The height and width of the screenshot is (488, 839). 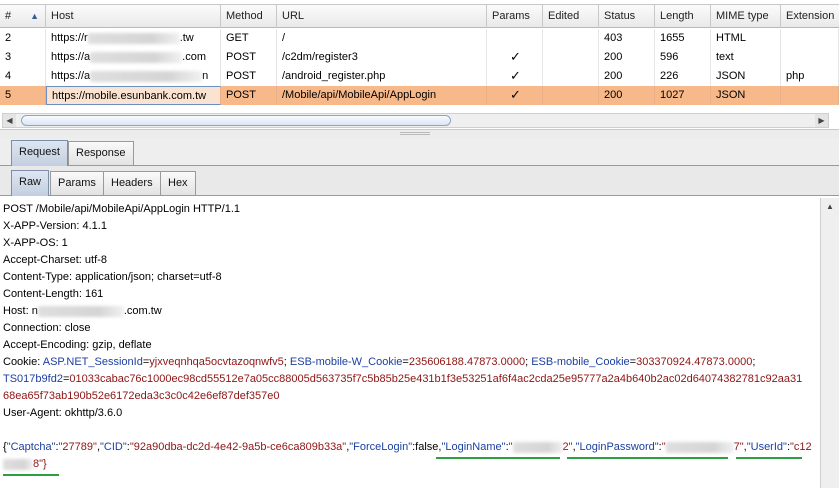 I want to click on splitter-grip-icon, so click(x=415, y=133).